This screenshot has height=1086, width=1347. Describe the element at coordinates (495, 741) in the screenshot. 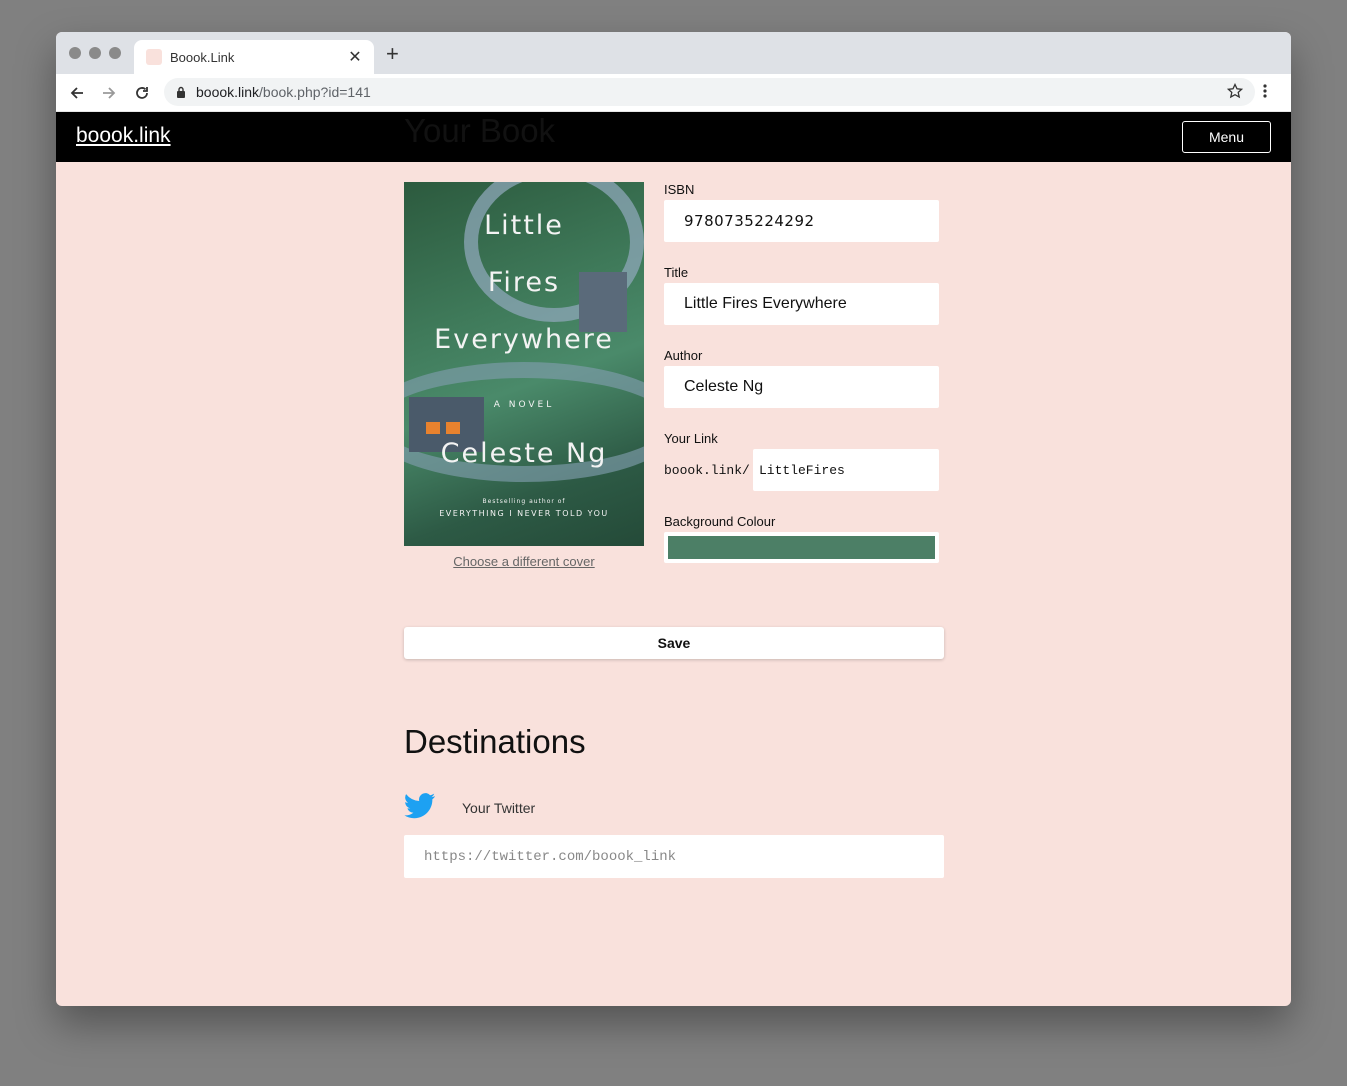

I see `destinations-heading: Destinations` at that location.